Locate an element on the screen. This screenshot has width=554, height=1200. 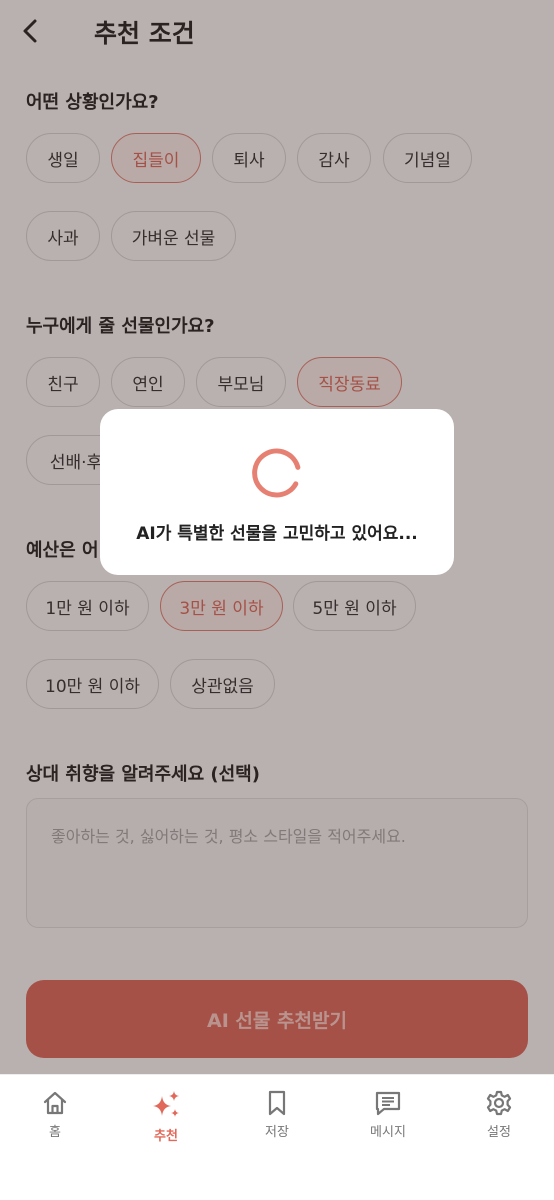
loading-spinner-icon is located at coordinates (276, 473).